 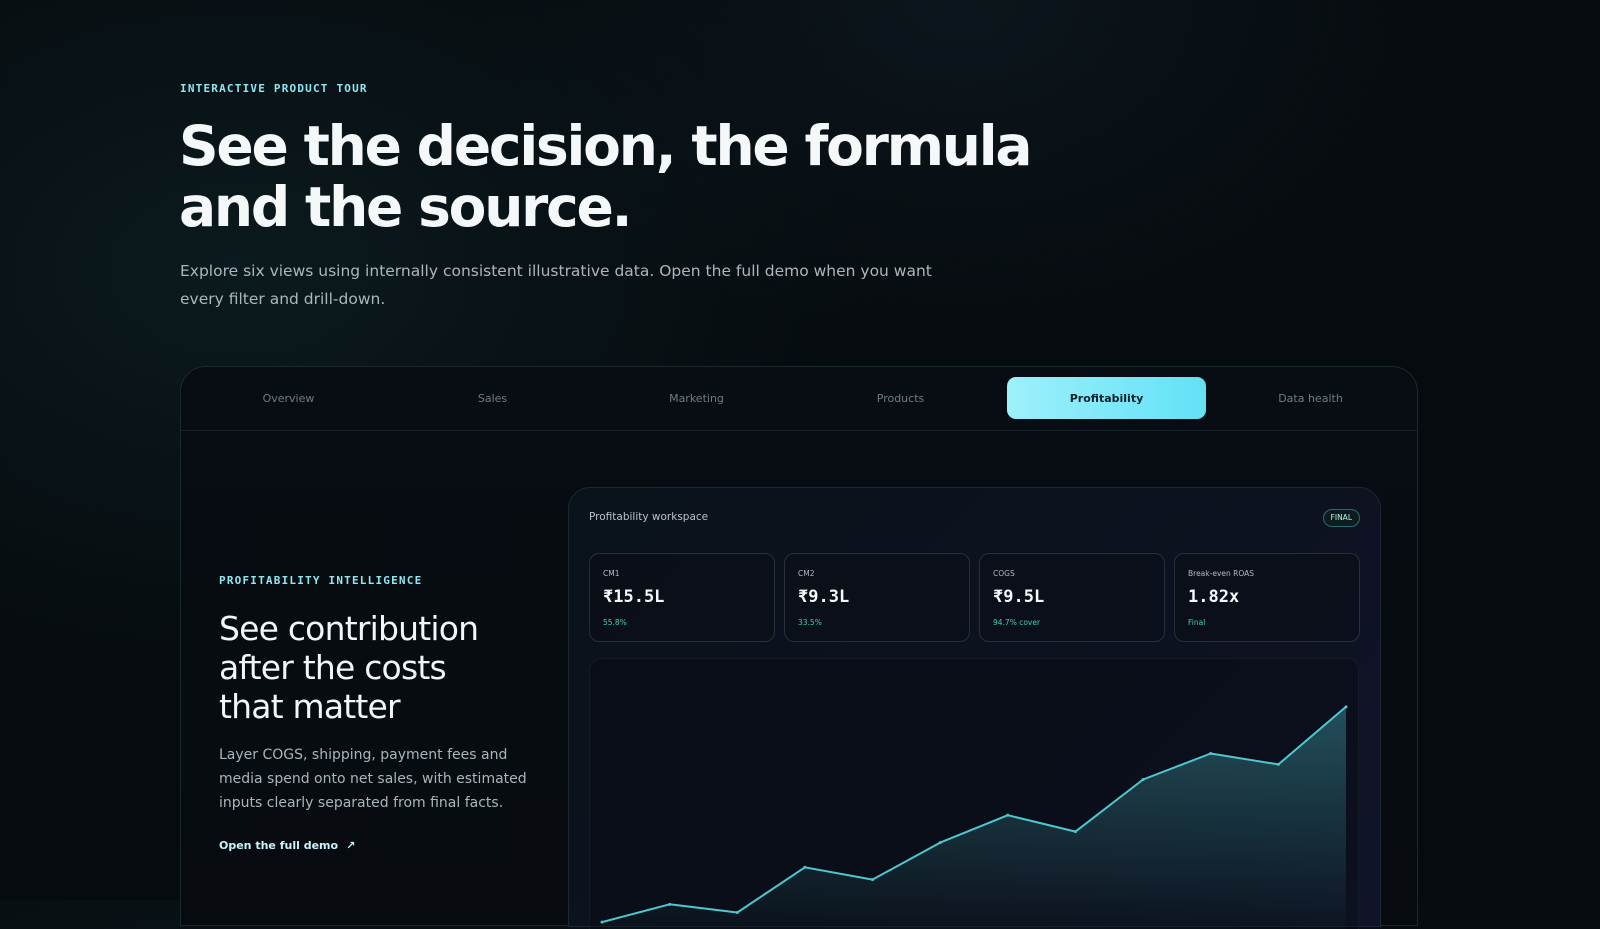 I want to click on status-badge: FINAL, so click(x=1341, y=518).